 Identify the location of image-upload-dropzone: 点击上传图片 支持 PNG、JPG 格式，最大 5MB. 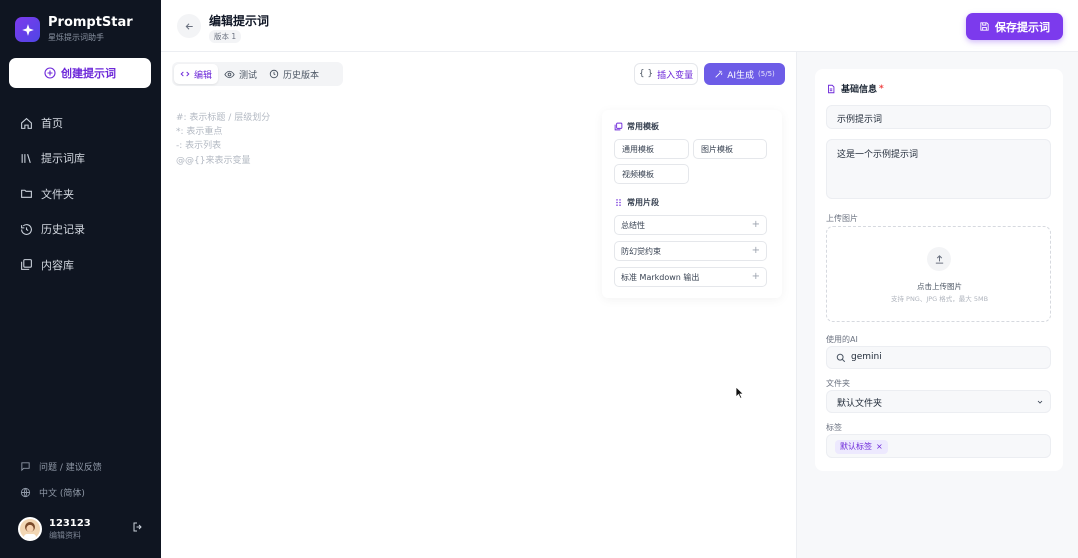
(938, 274).